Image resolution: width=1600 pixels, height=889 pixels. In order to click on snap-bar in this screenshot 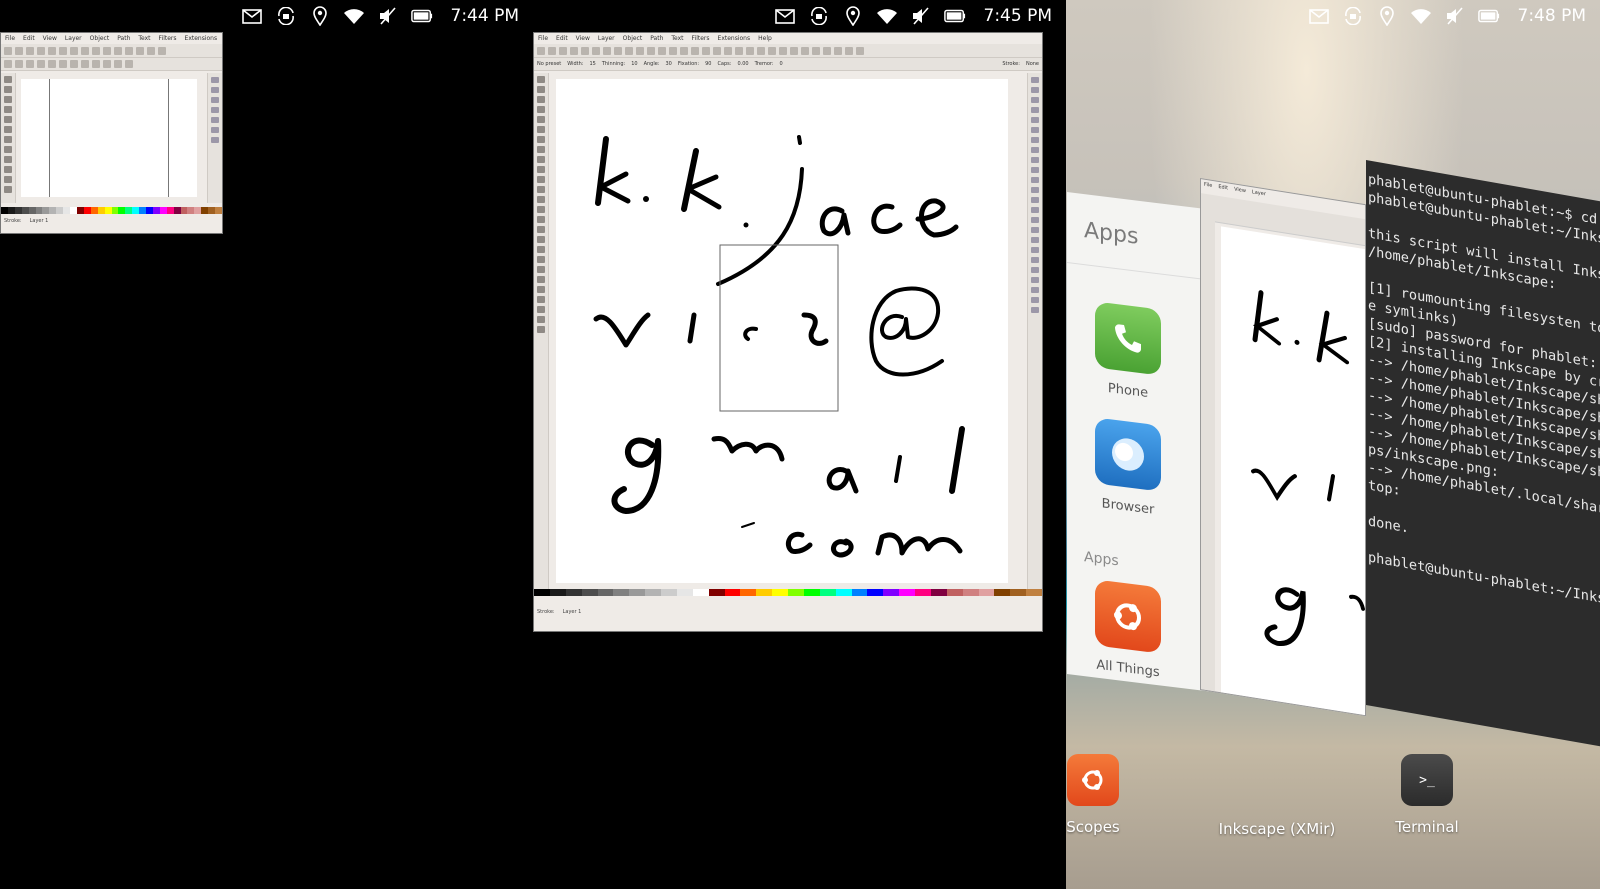, I will do `click(214, 138)`.